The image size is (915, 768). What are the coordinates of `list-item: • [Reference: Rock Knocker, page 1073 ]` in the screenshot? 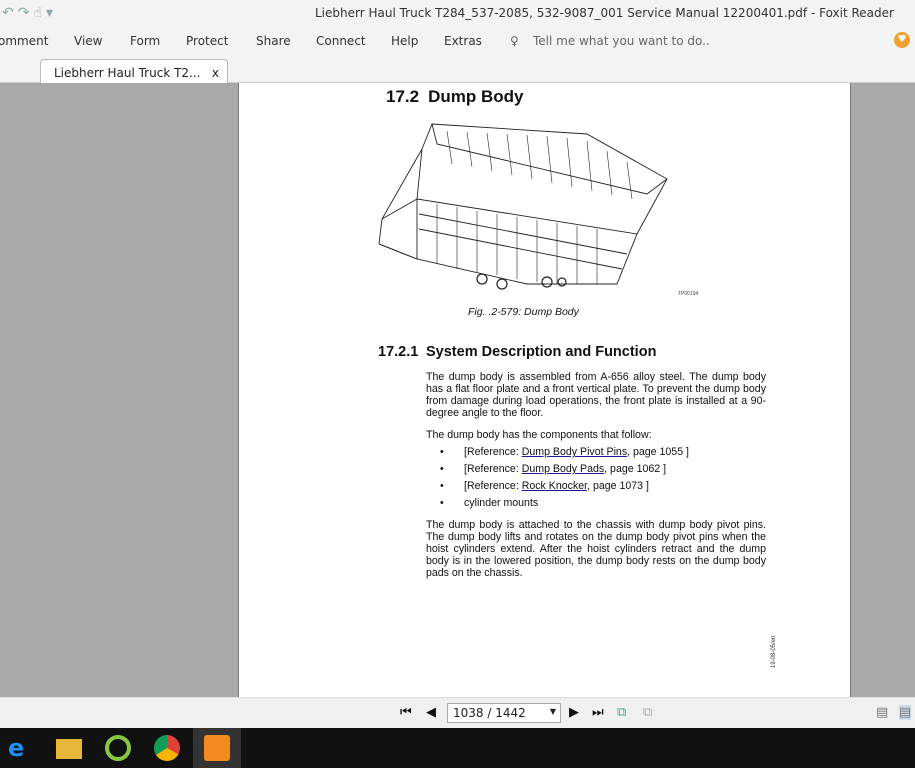 It's located at (544, 486).